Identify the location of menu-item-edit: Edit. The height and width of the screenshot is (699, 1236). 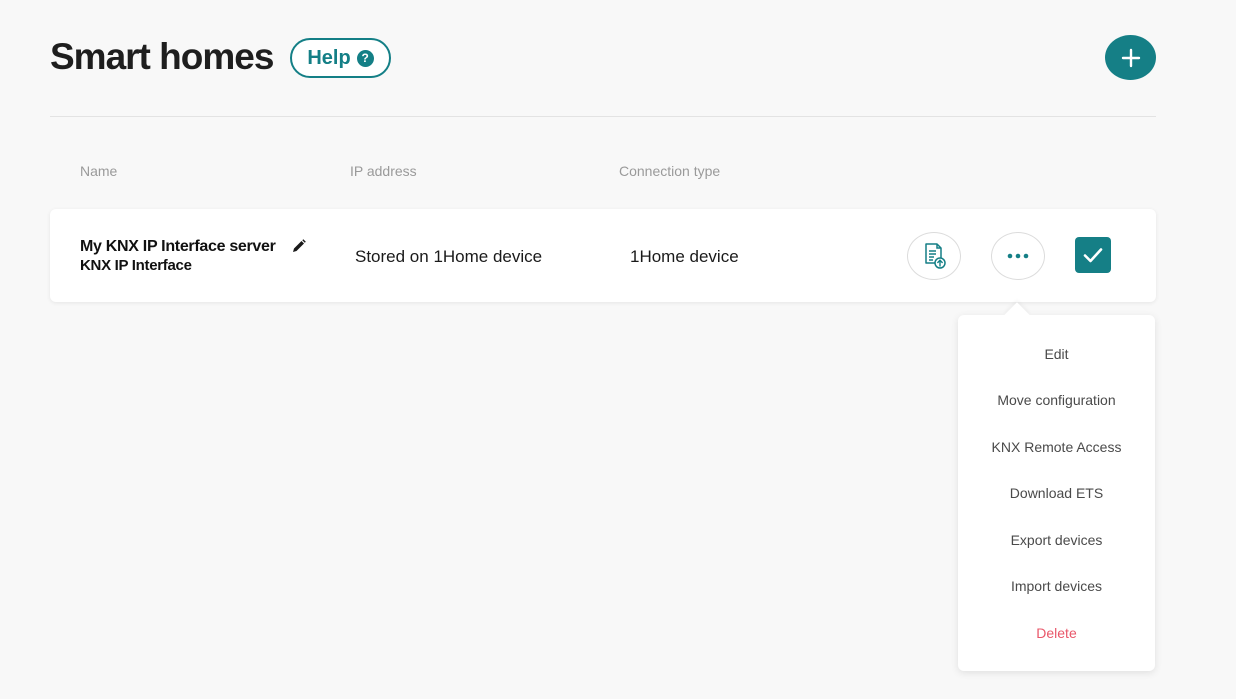
(1056, 354).